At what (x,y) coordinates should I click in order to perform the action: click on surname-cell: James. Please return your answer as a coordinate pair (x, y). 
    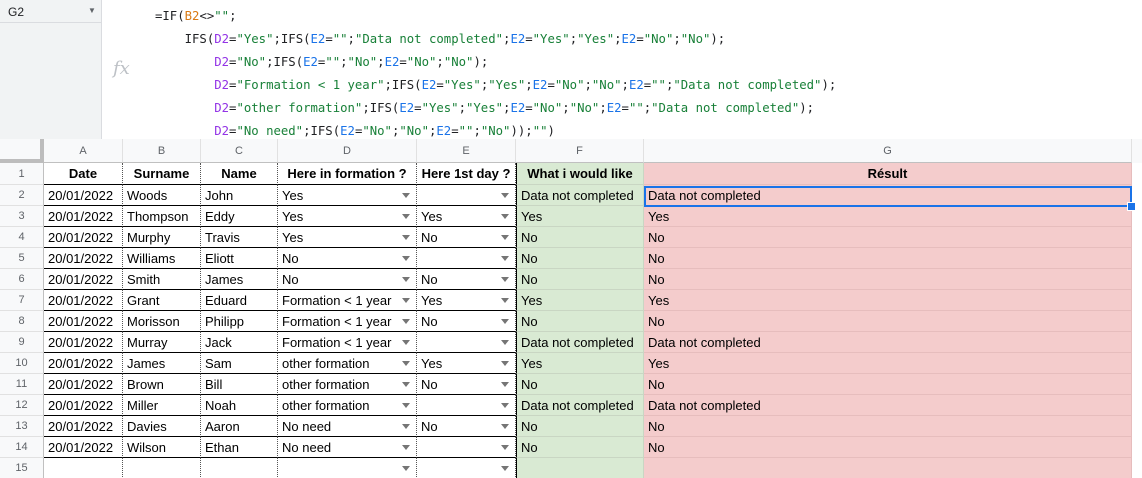
    Looking at the image, I should click on (162, 363).